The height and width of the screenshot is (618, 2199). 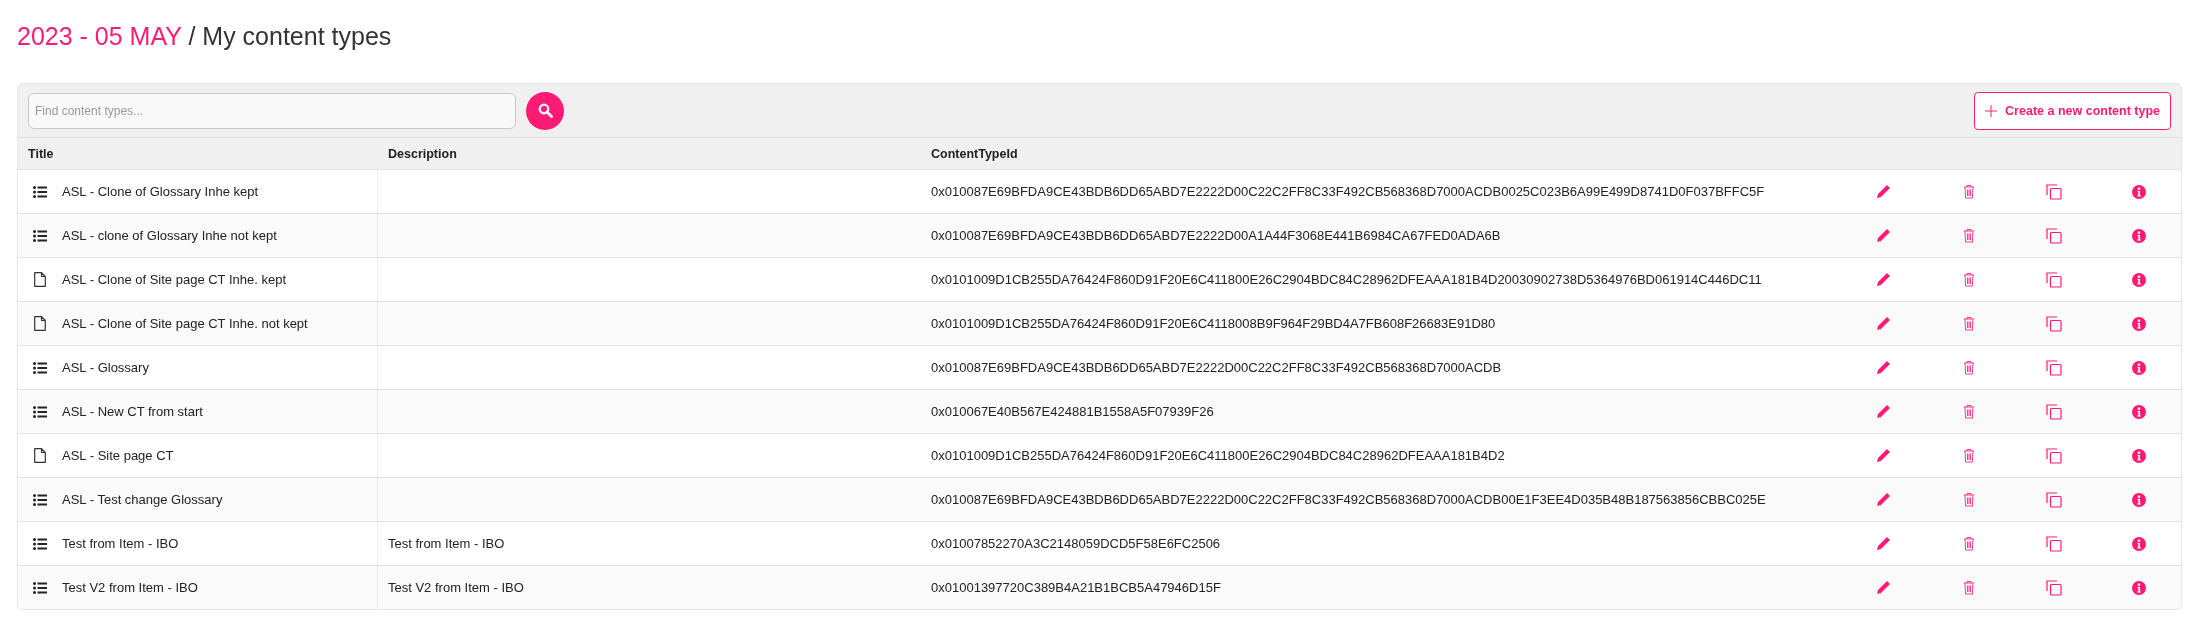 What do you see at coordinates (297, 36) in the screenshot?
I see `page-title: My content types` at bounding box center [297, 36].